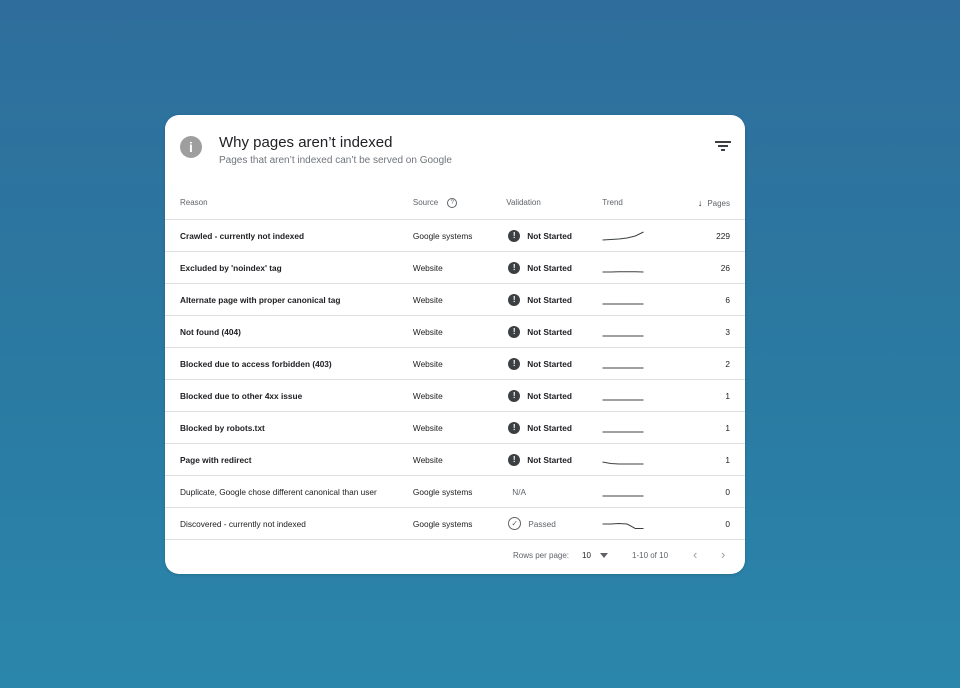 The image size is (960, 688). I want to click on reason-cell: Page with redirect, so click(289, 459).